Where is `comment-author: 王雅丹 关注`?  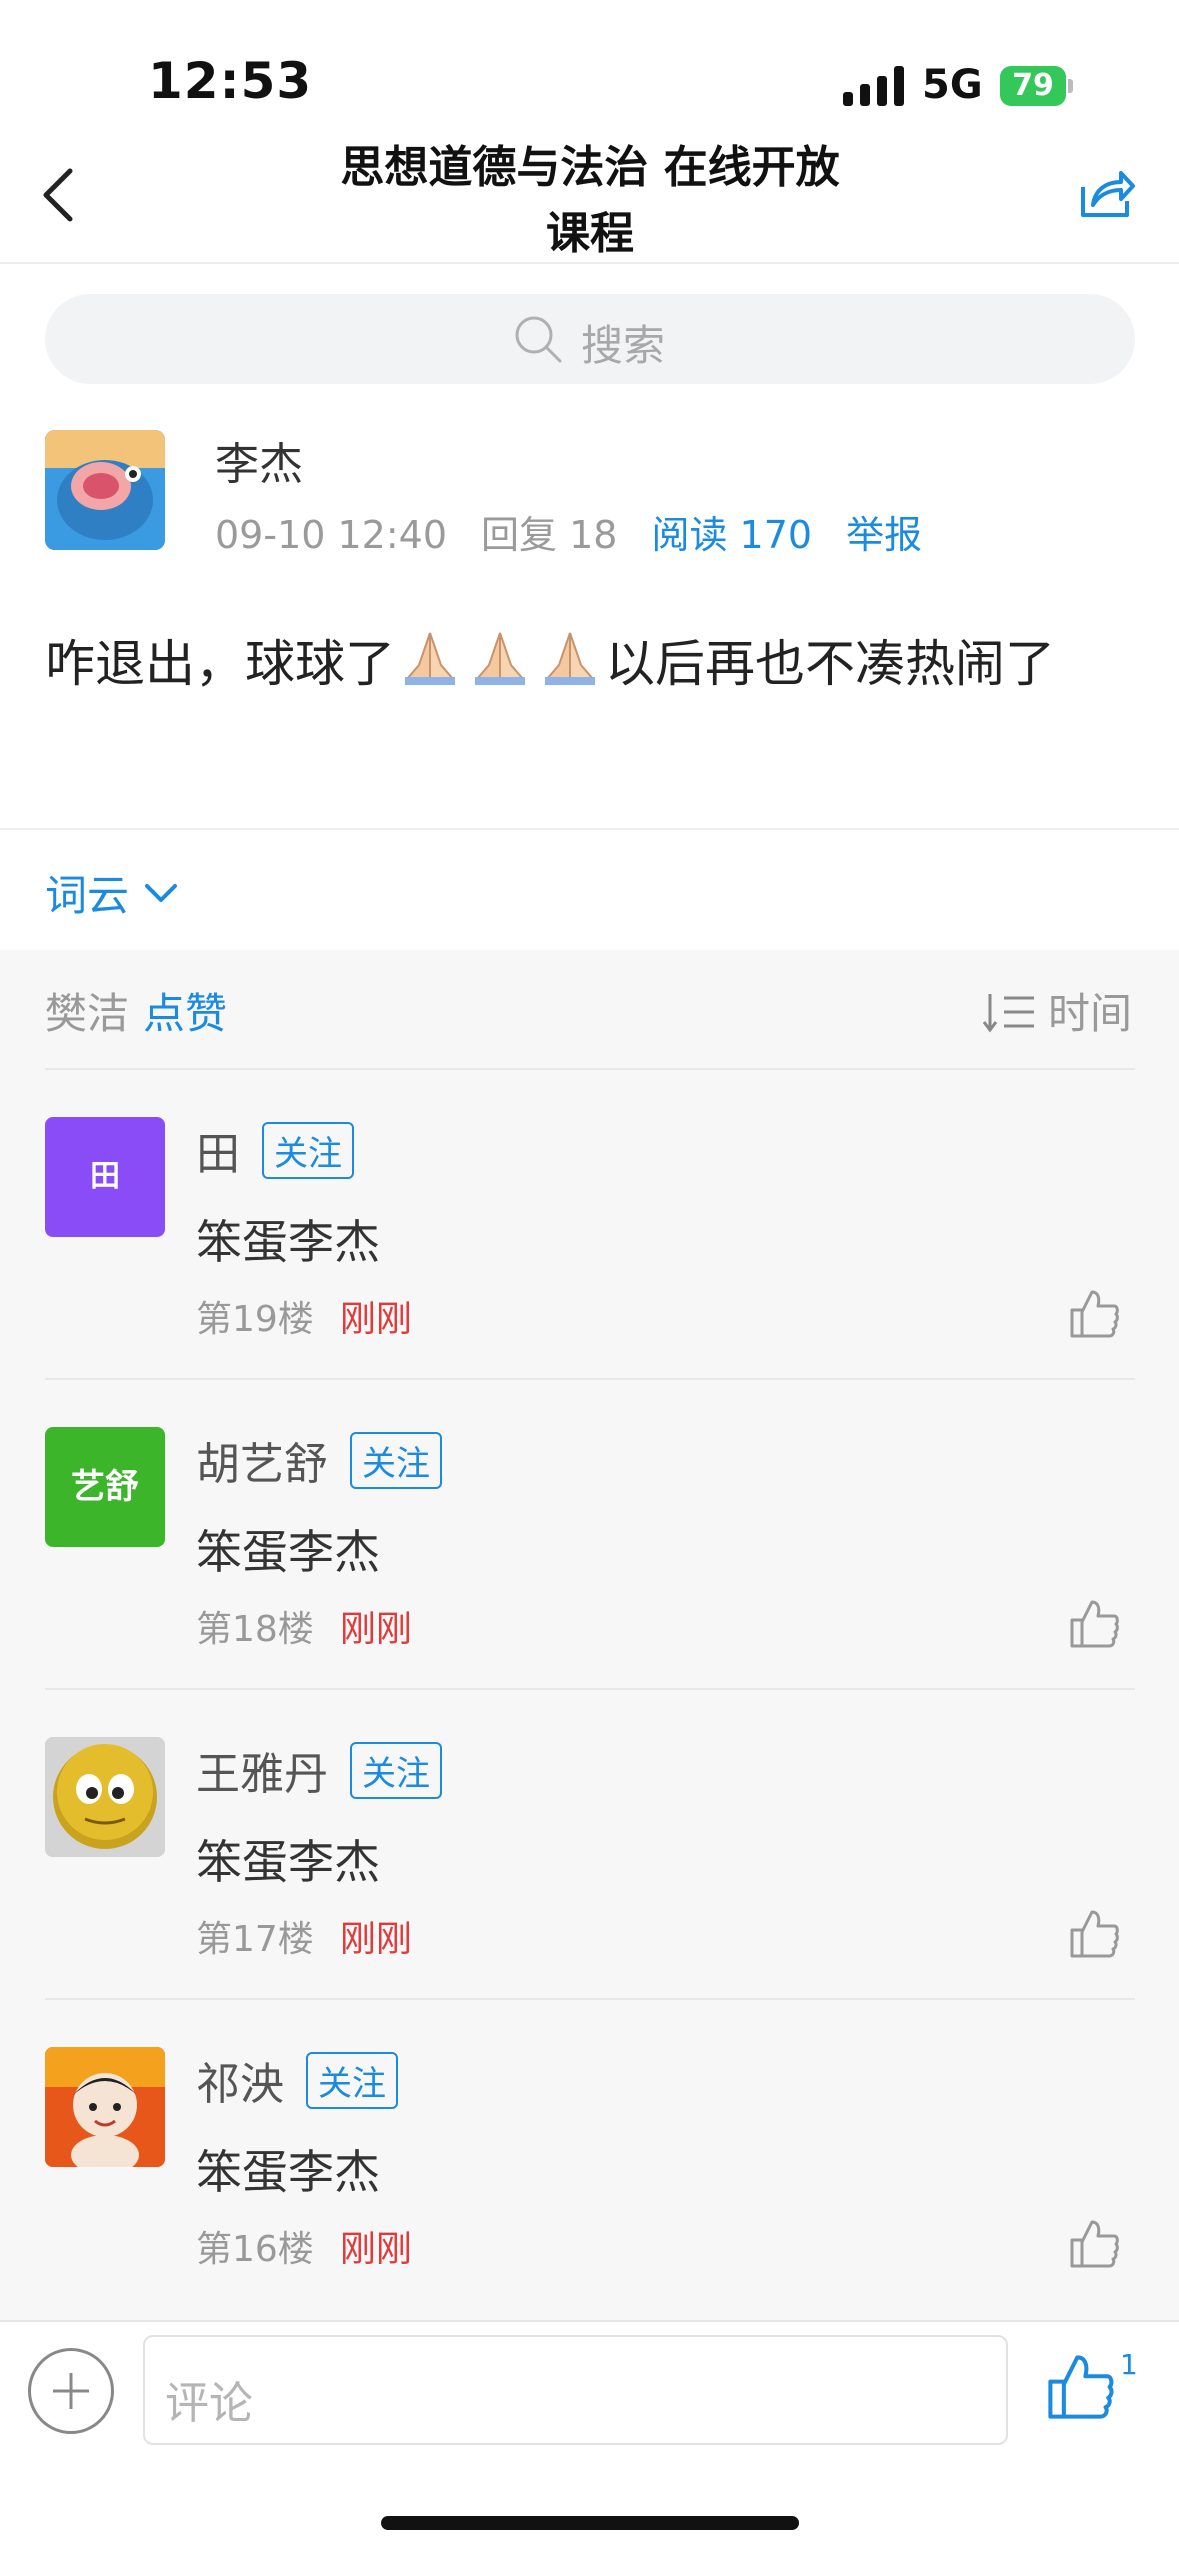 comment-author: 王雅丹 关注 is located at coordinates (319, 1770).